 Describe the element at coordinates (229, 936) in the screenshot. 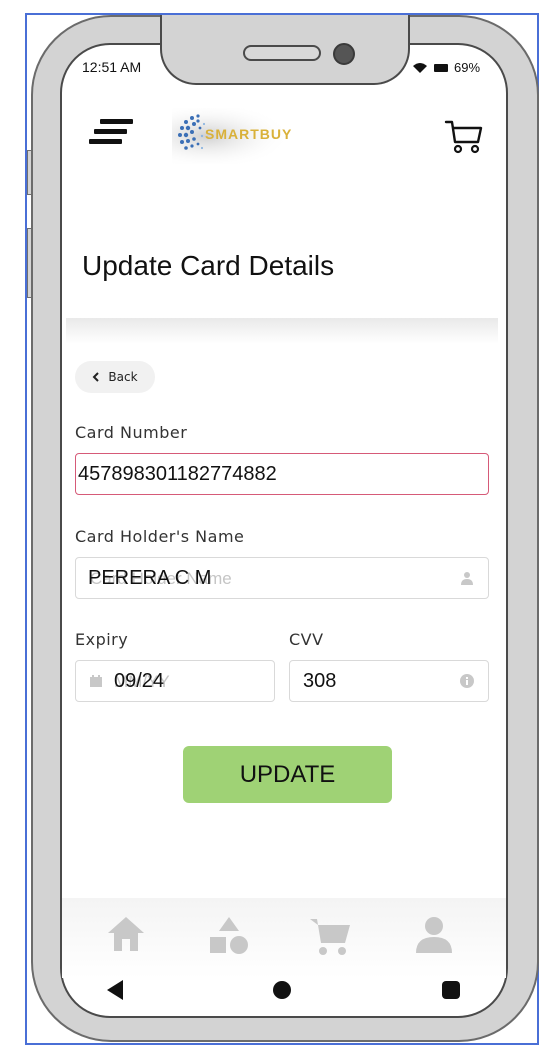

I see `categories-icon` at that location.